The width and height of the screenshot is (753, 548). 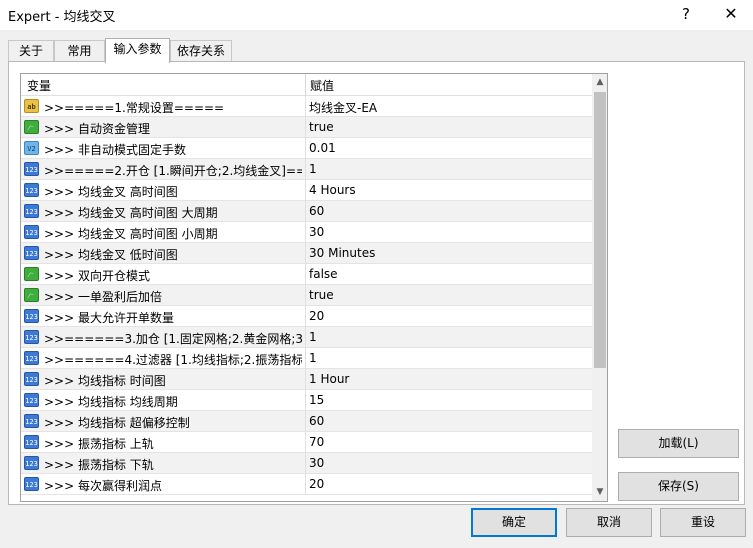 I want to click on parameter-row: 123 >>> 均线金叉 高时间图 4 Hours, so click(x=306, y=190).